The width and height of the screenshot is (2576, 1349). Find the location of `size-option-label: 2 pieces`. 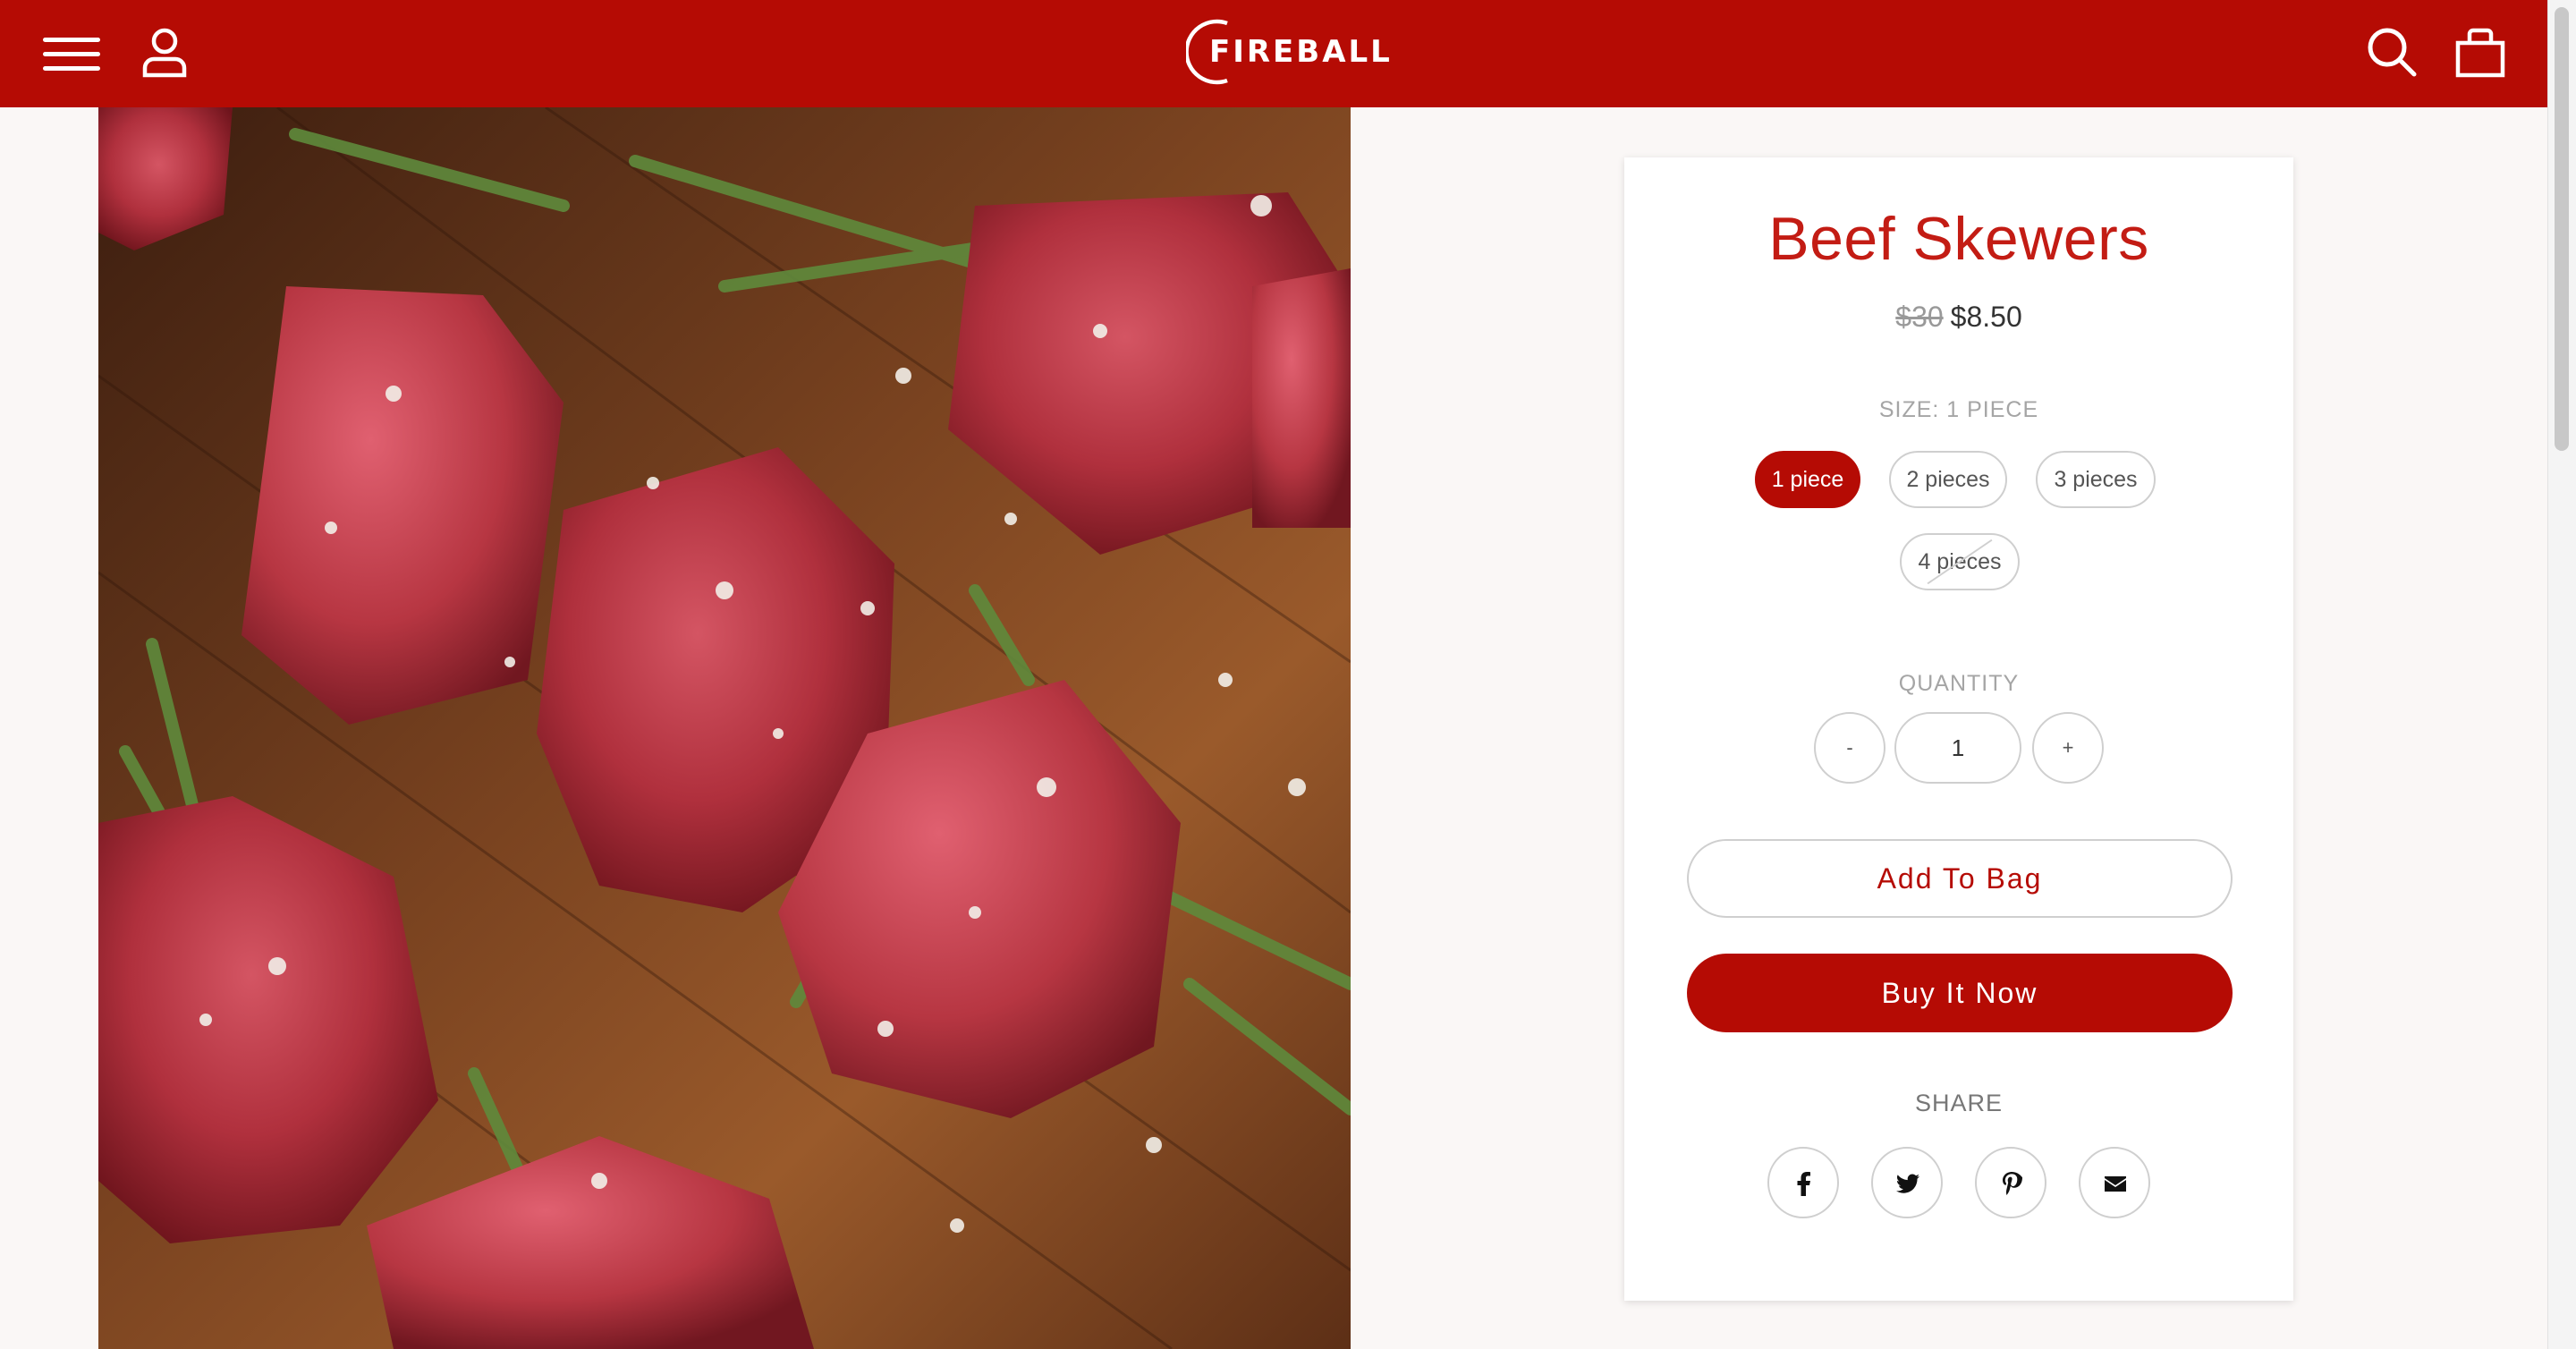

size-option-label: 2 pieces is located at coordinates (1948, 479).